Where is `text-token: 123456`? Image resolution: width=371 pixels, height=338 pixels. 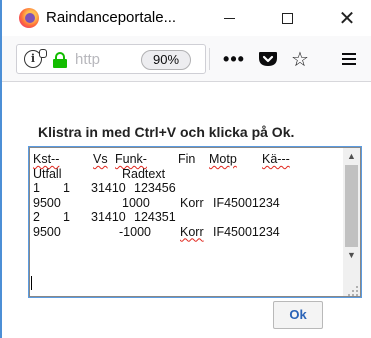
text-token: 123456 is located at coordinates (155, 188).